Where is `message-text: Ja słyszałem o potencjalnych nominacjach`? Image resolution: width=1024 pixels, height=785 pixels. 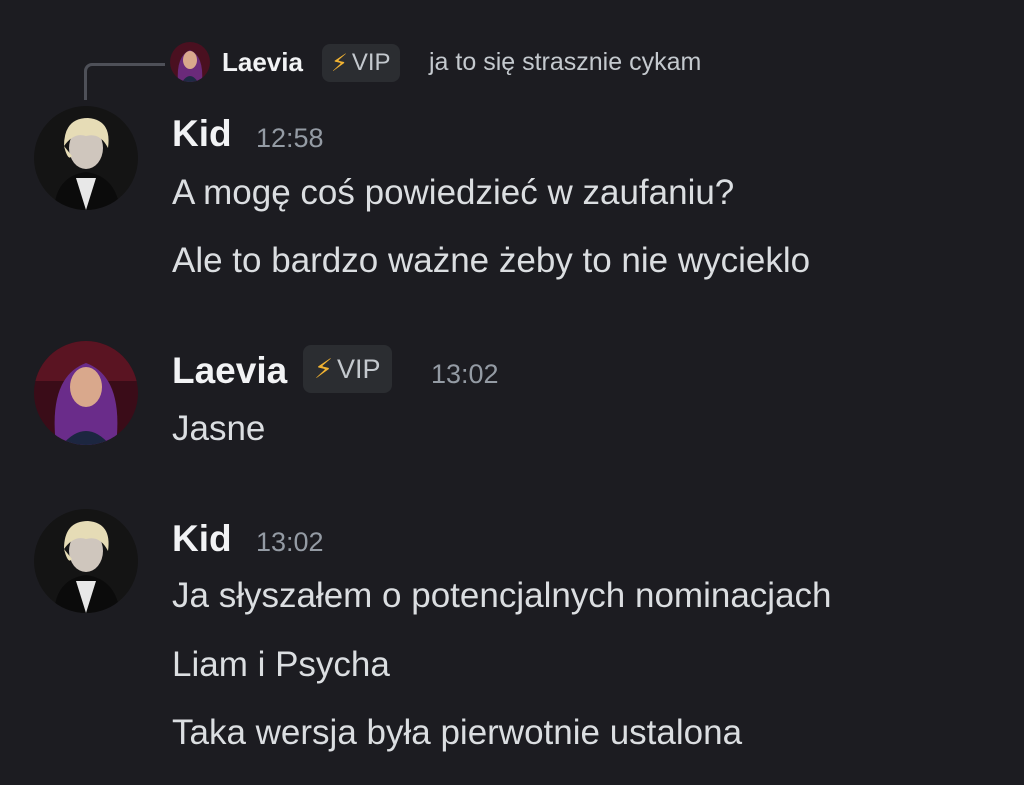
message-text: Ja słyszałem o potencjalnych nominacjach is located at coordinates (502, 595).